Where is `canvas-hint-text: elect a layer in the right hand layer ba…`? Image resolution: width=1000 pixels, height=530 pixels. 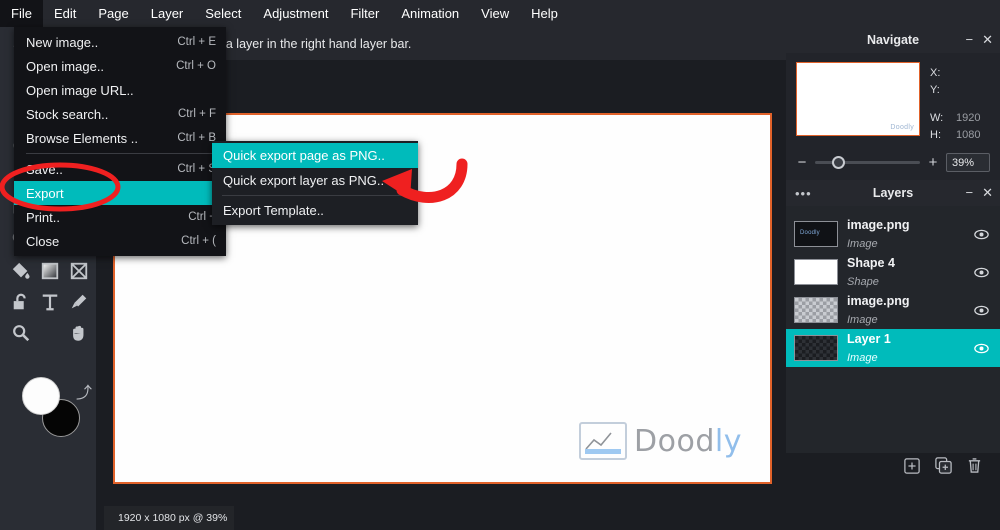
canvas-hint-text: elect a layer in the right hand layer ba… is located at coordinates (304, 43).